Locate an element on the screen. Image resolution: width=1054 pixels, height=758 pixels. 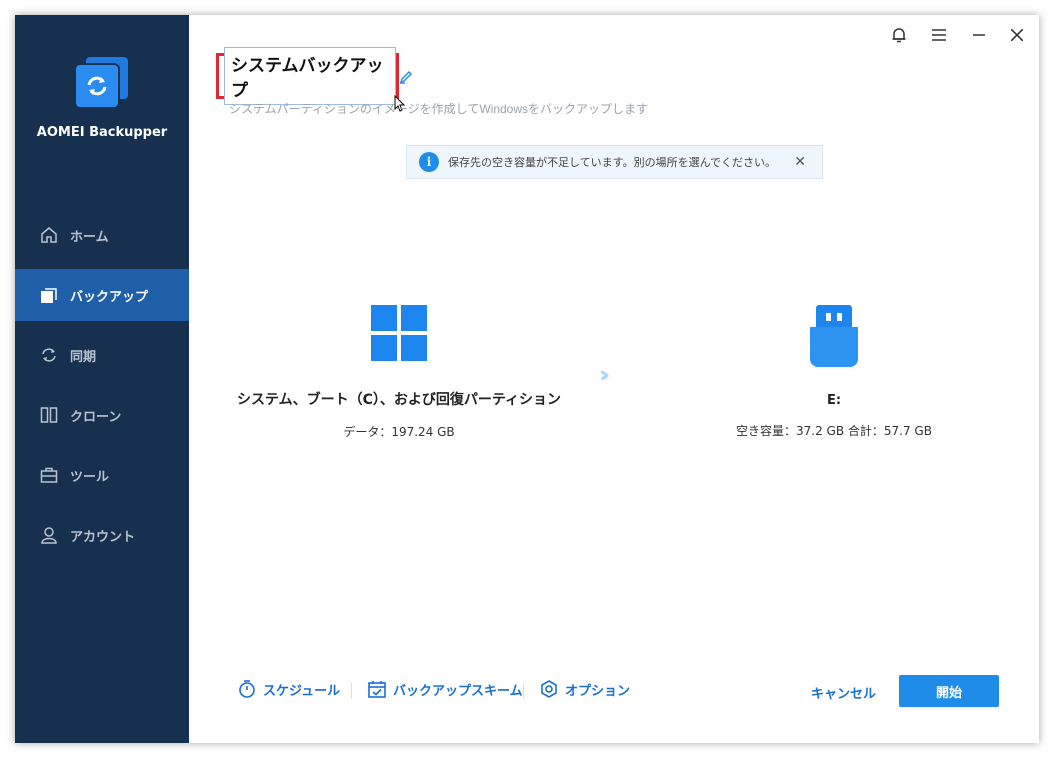
app-logo is located at coordinates (102, 83).